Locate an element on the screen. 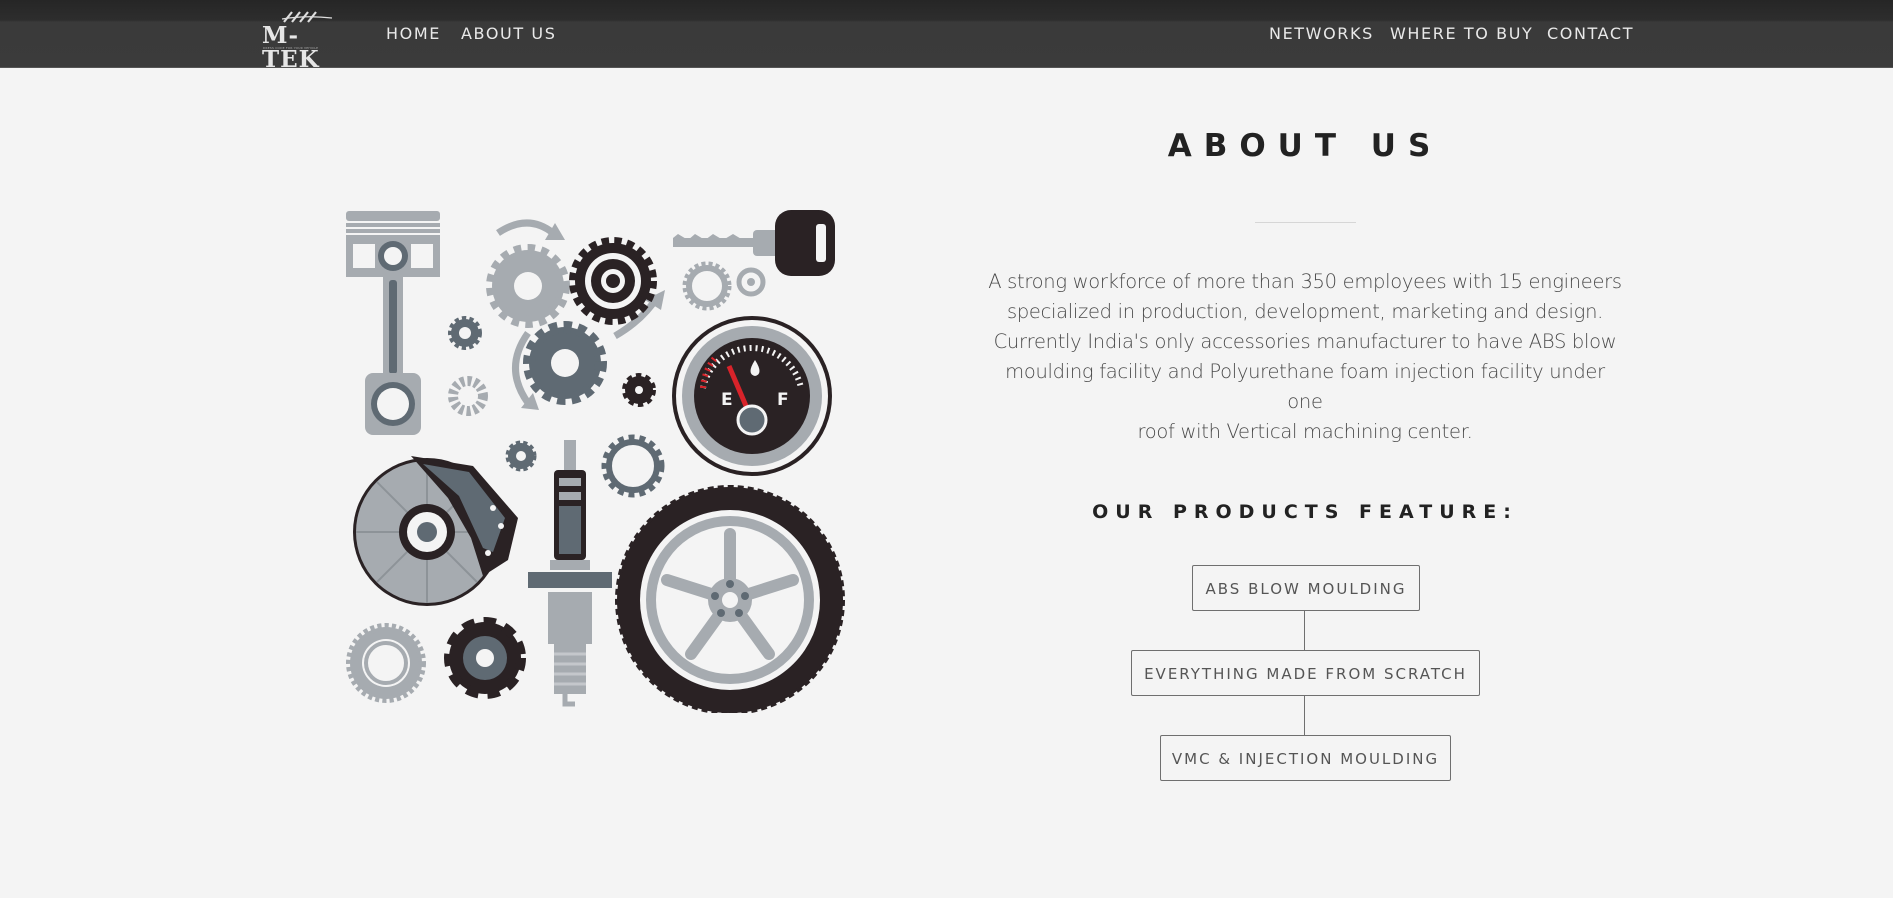 The height and width of the screenshot is (898, 1893). about-title: ABOUT US is located at coordinates (1305, 146).